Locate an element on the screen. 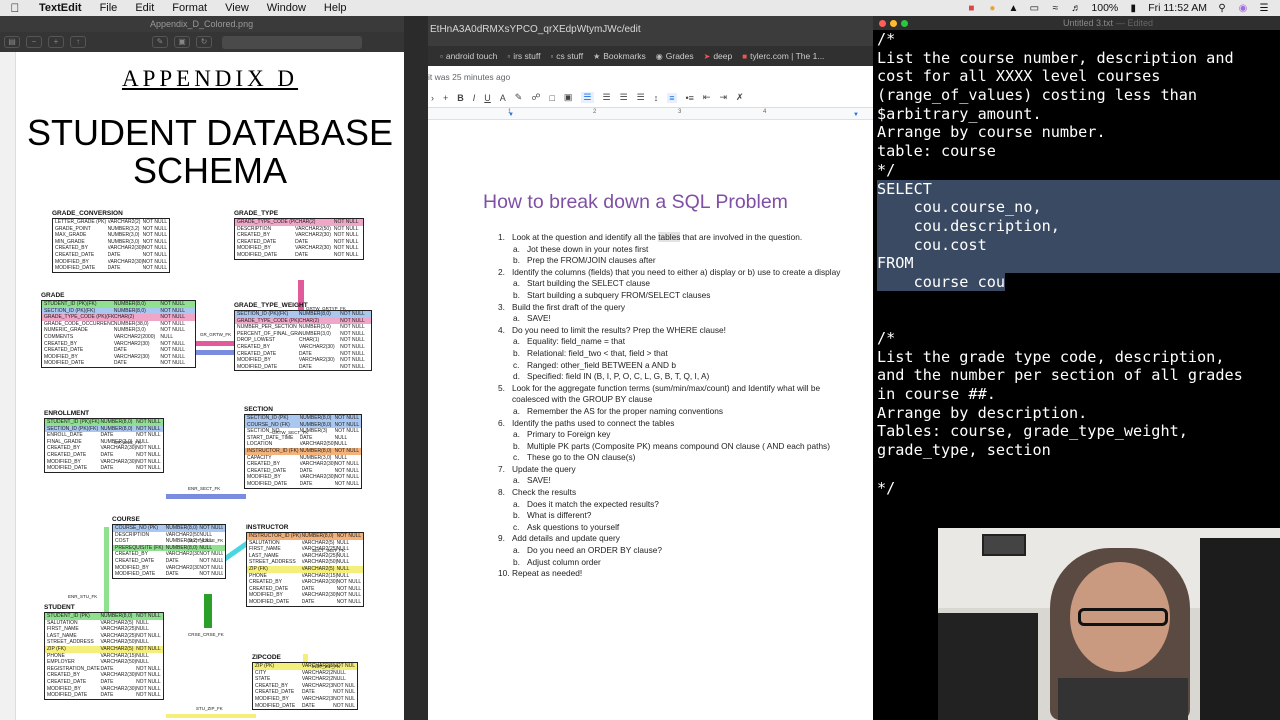  selected-text: course cou is located at coordinates (941, 281).